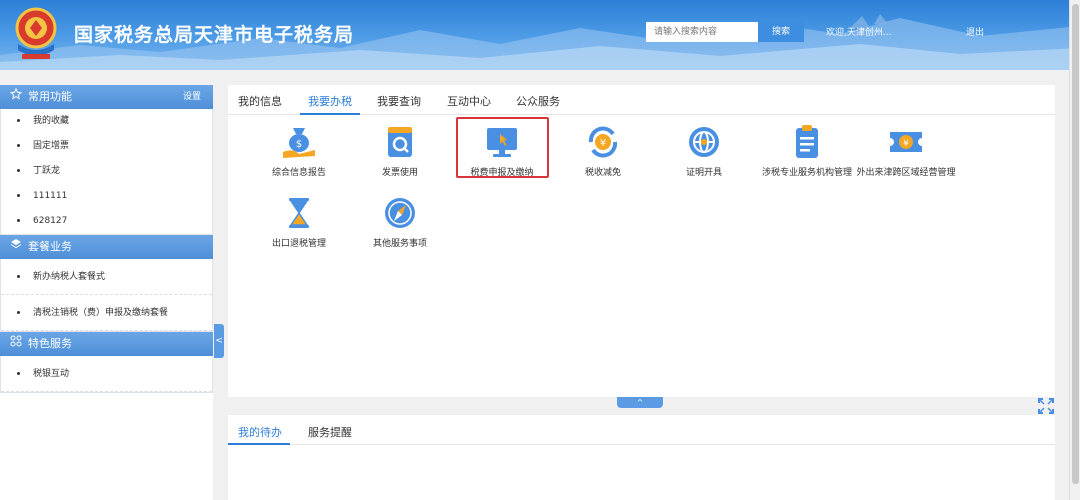 The width and height of the screenshot is (1080, 500). I want to click on service-item-info-report: $ 综合信息报告, so click(299, 151).